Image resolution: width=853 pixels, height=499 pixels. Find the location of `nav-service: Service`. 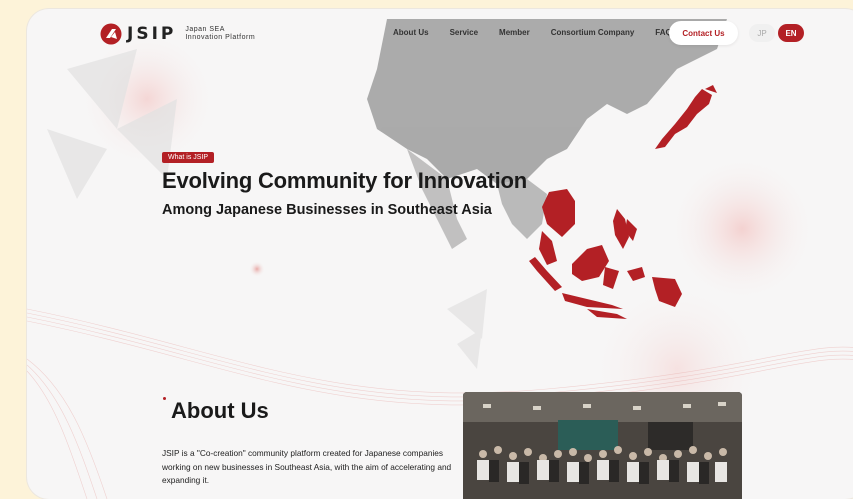

nav-service: Service is located at coordinates (464, 32).